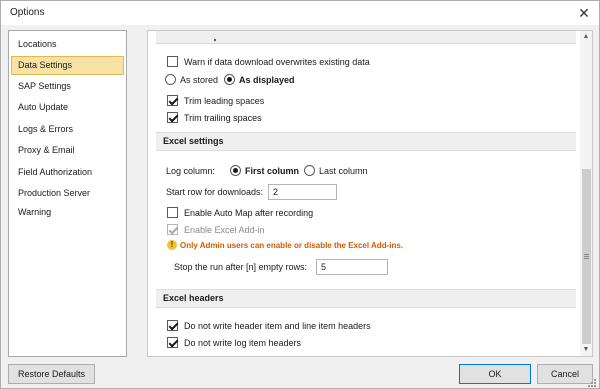 Image resolution: width=600 pixels, height=389 pixels. What do you see at coordinates (235, 170) in the screenshot?
I see `first-column-radio` at bounding box center [235, 170].